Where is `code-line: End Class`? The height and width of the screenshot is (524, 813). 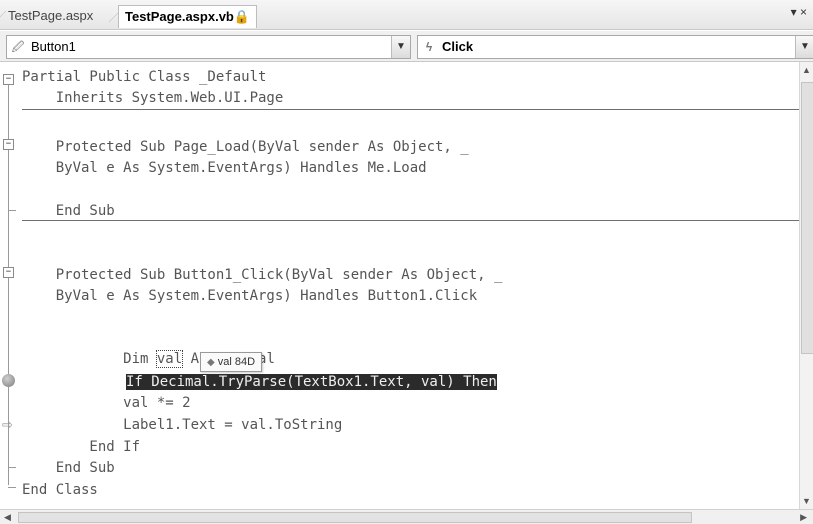 code-line: End Class is located at coordinates (60, 490).